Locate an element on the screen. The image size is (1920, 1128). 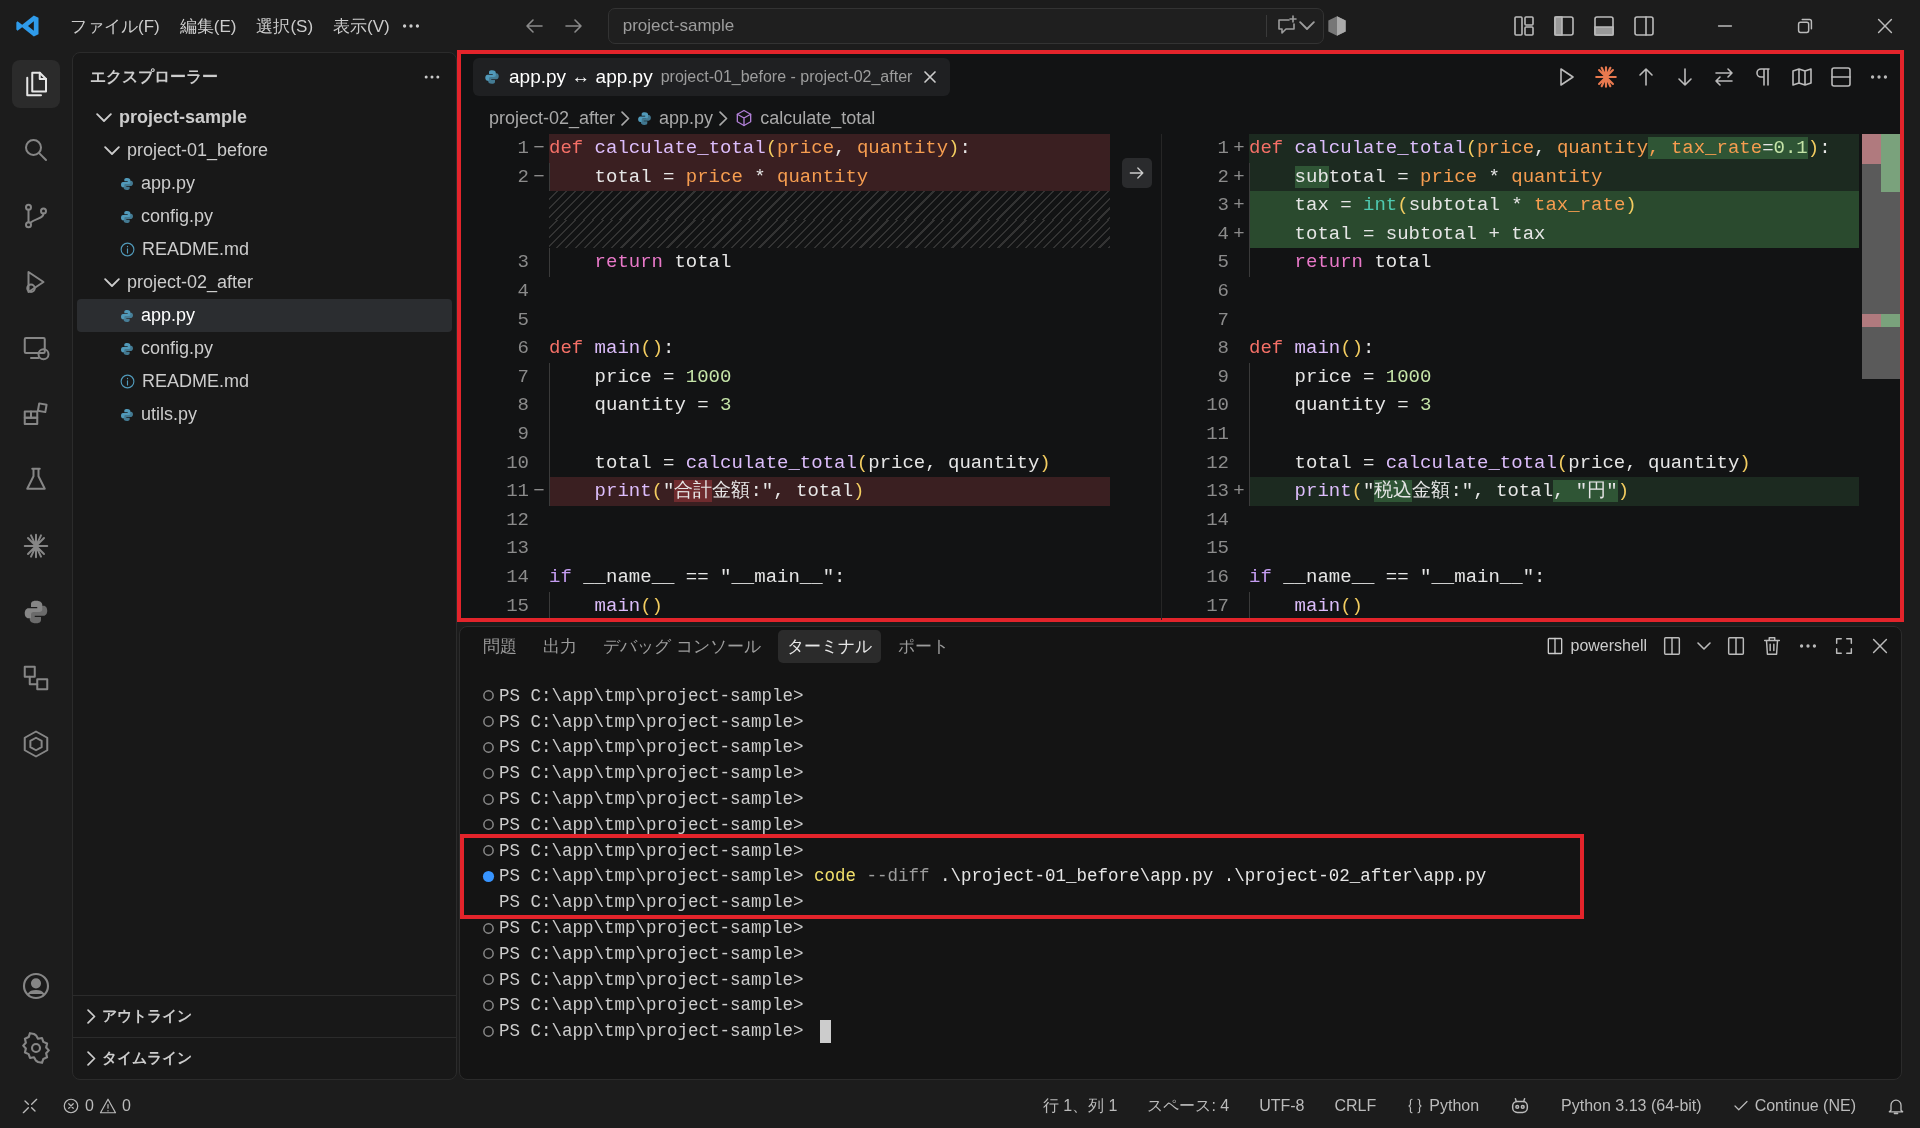
editor-tab: app.py ↔ app.py project-01_before - project-02_after is located at coordinates (712, 77).